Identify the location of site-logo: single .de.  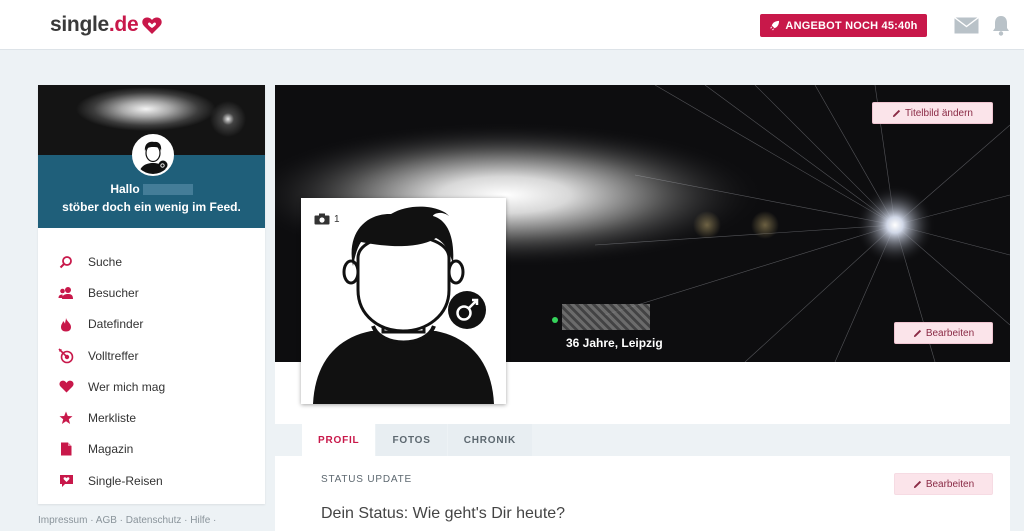
(106, 25).